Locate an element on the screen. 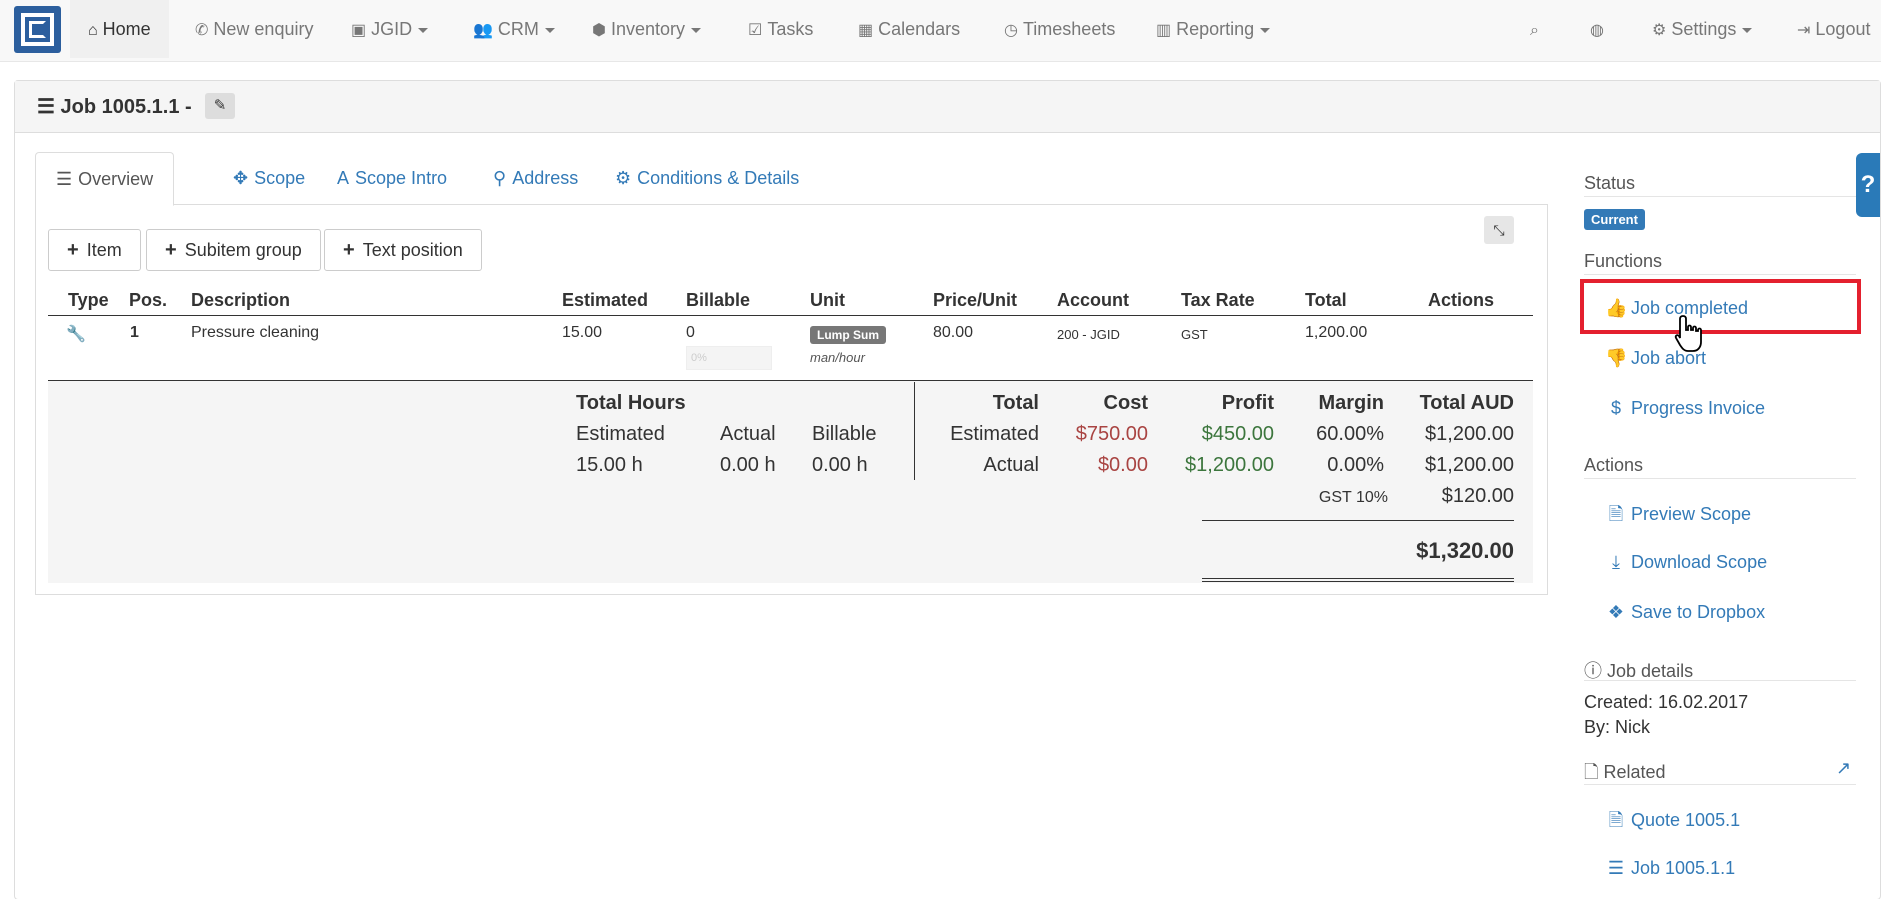 The image size is (1881, 899). tab-address: ⚲ Address is located at coordinates (535, 178).